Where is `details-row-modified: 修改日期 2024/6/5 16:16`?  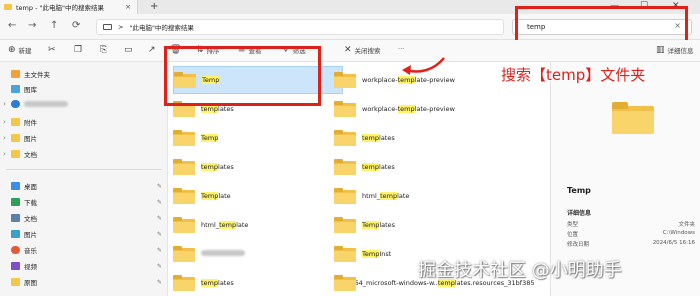 details-row-modified: 修改日期 2024/6/5 16:16 is located at coordinates (631, 244).